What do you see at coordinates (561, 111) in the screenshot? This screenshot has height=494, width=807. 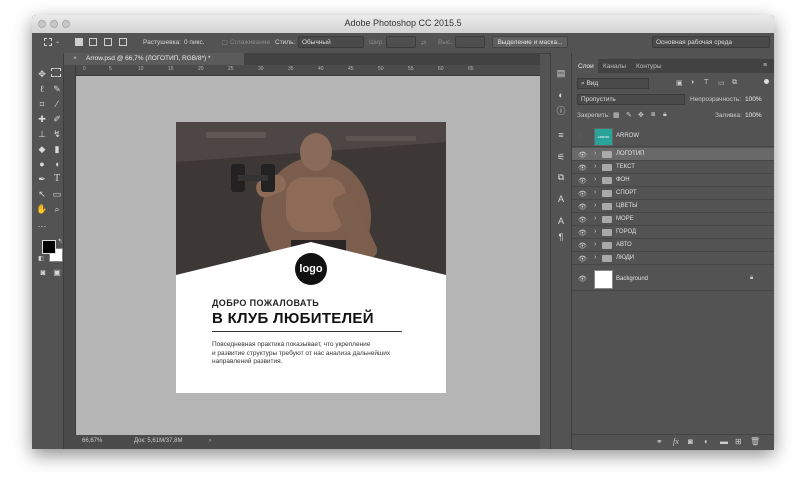 I see `info-panel-icon: ⓘ` at bounding box center [561, 111].